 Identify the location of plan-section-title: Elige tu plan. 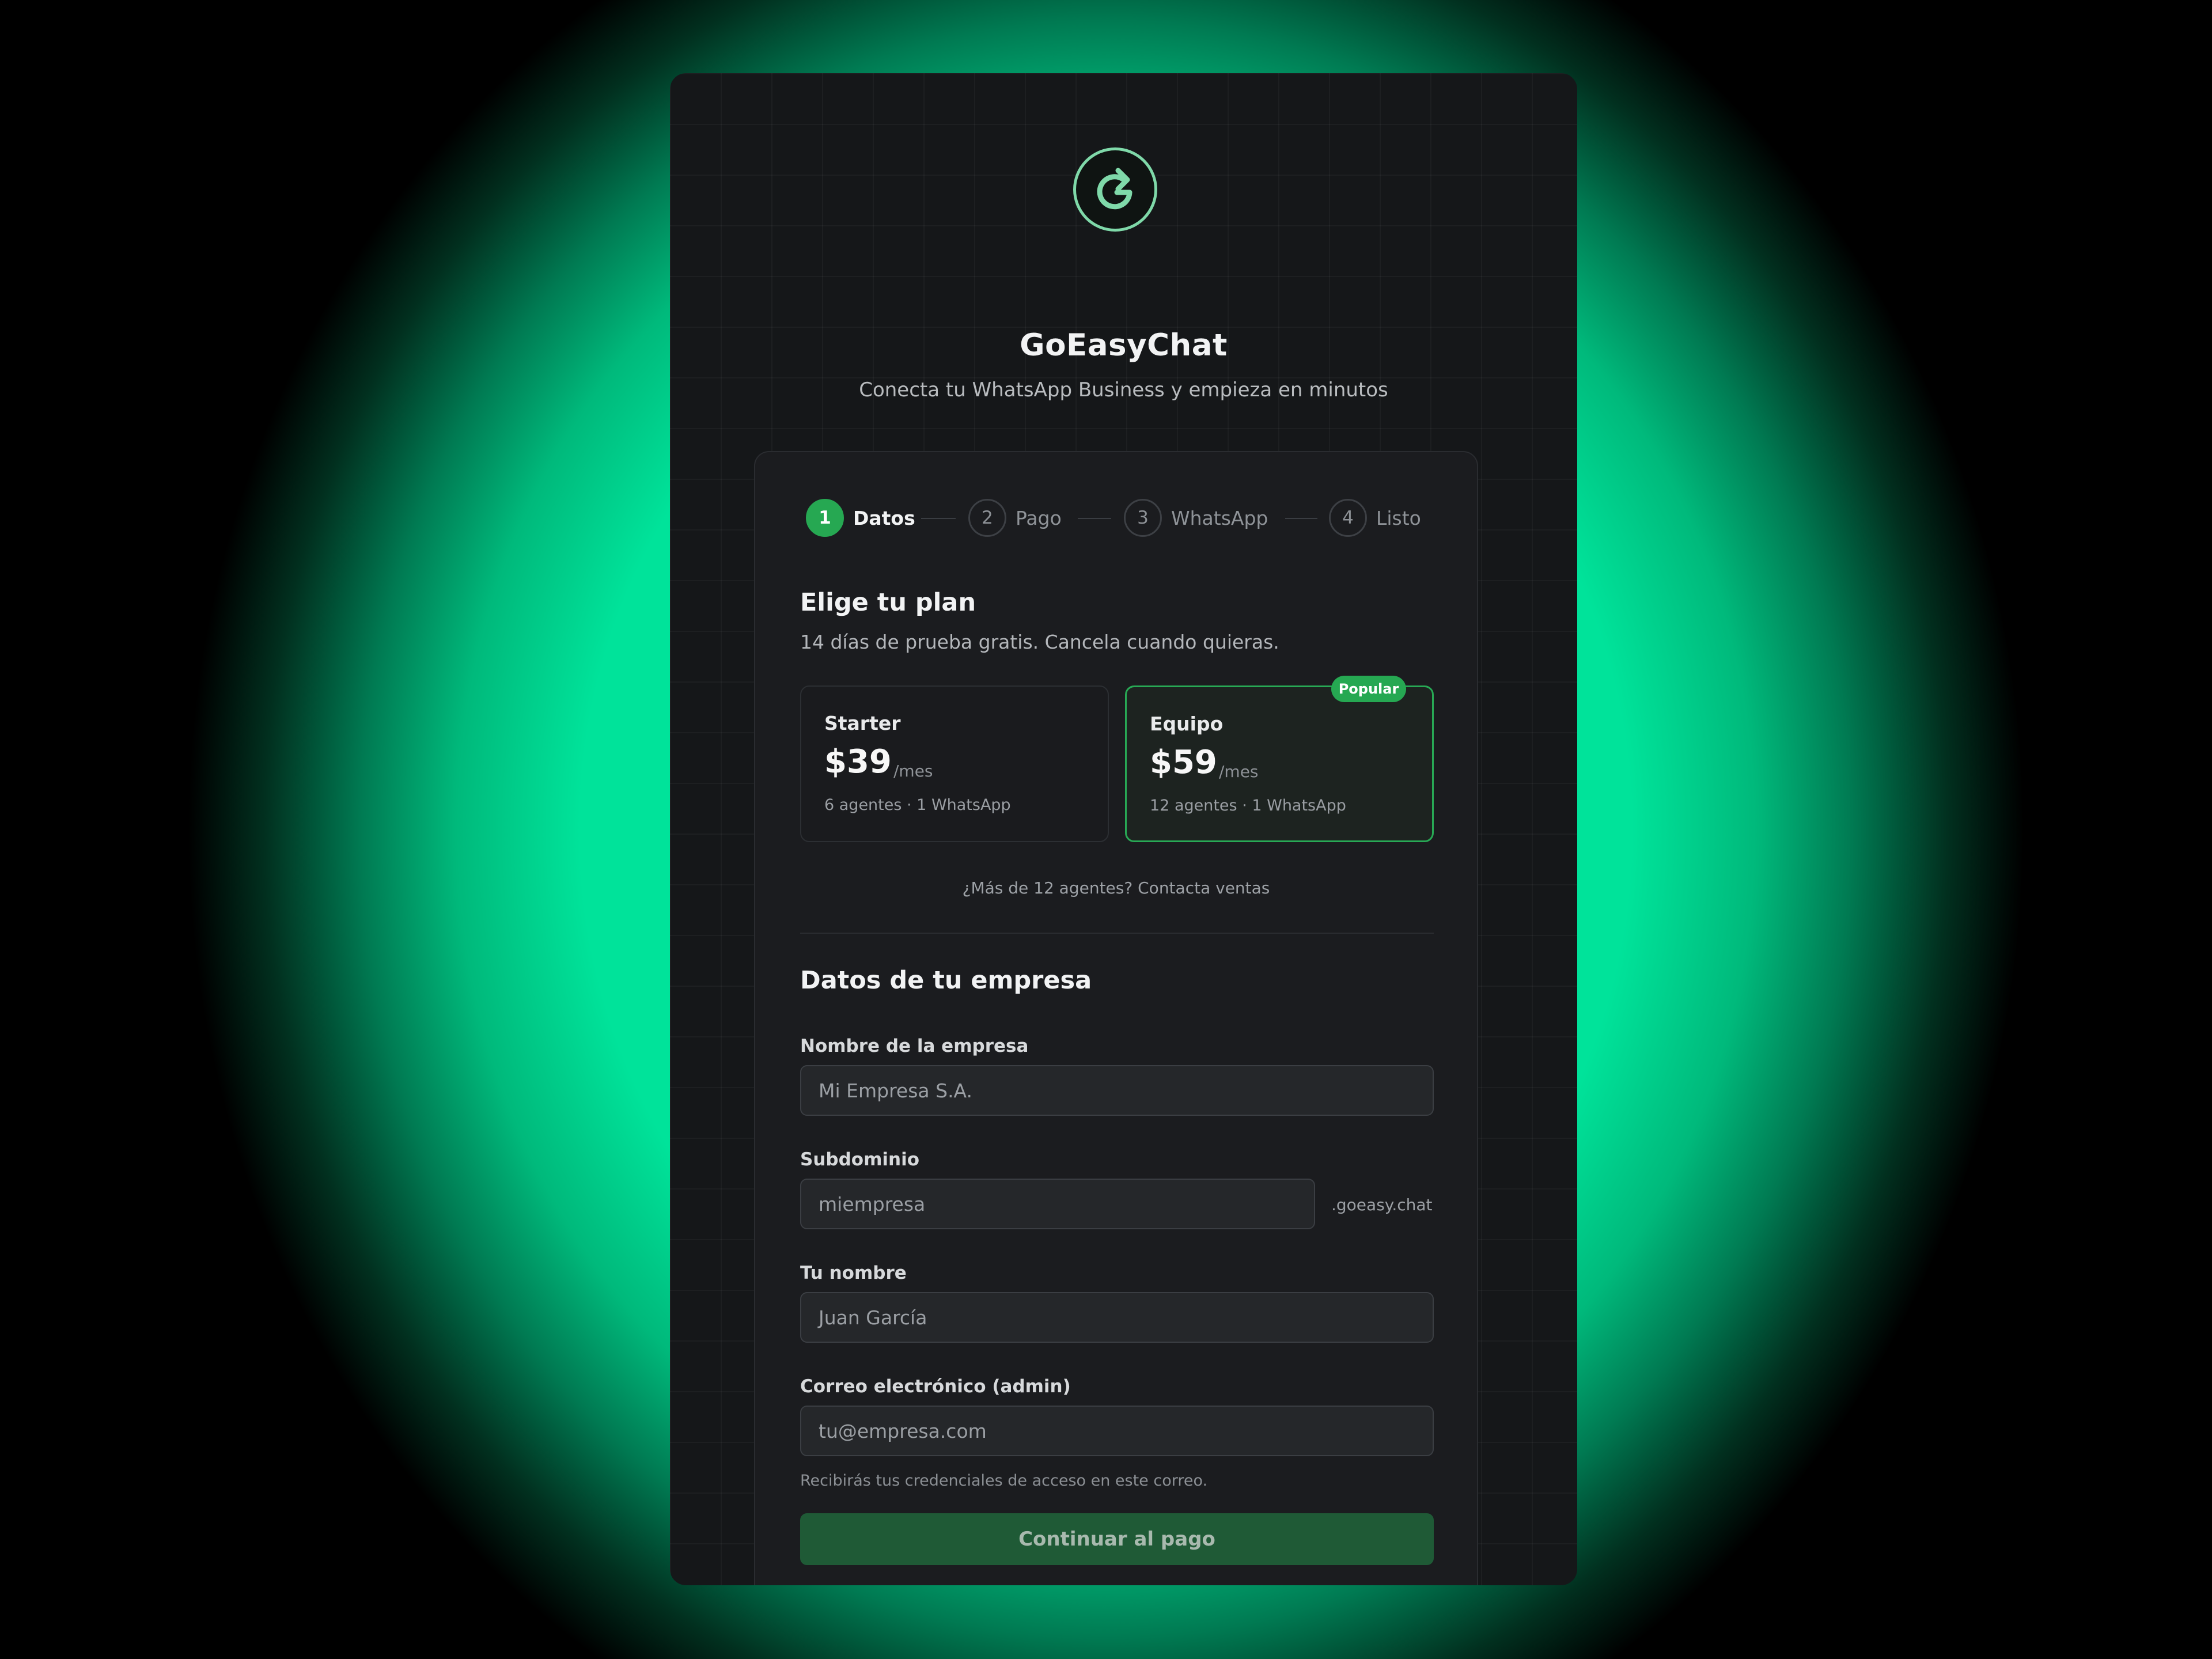
(888, 602).